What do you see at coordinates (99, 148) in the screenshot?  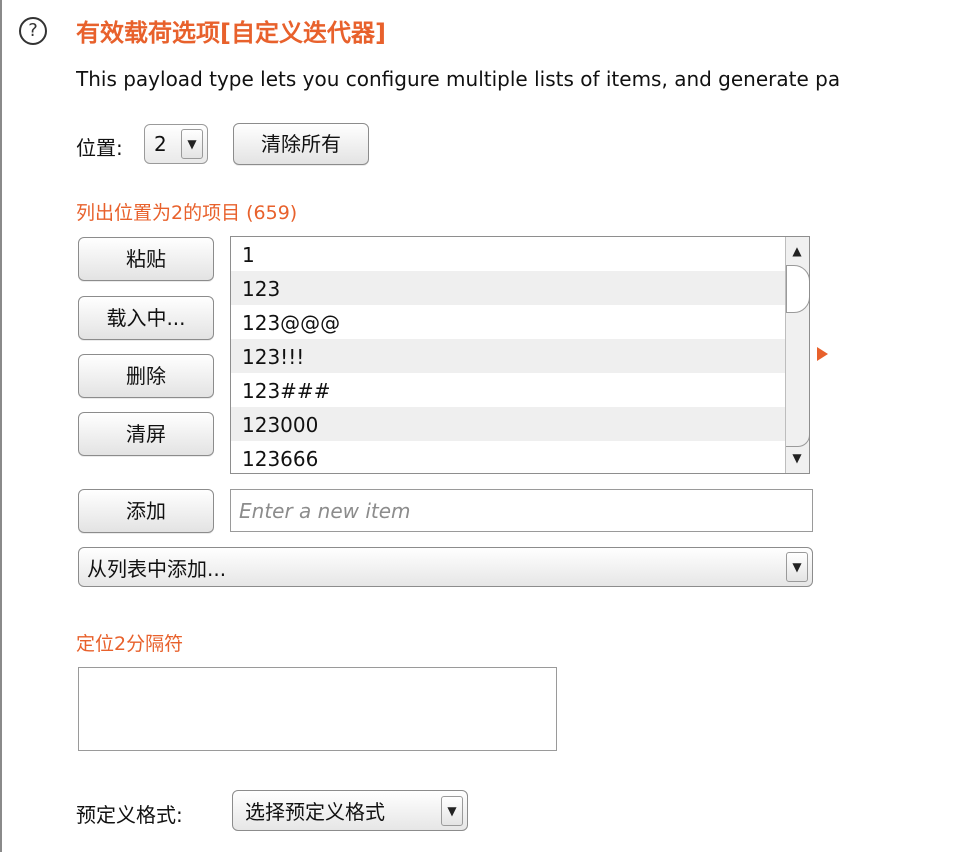 I see `position-label: 位置:` at bounding box center [99, 148].